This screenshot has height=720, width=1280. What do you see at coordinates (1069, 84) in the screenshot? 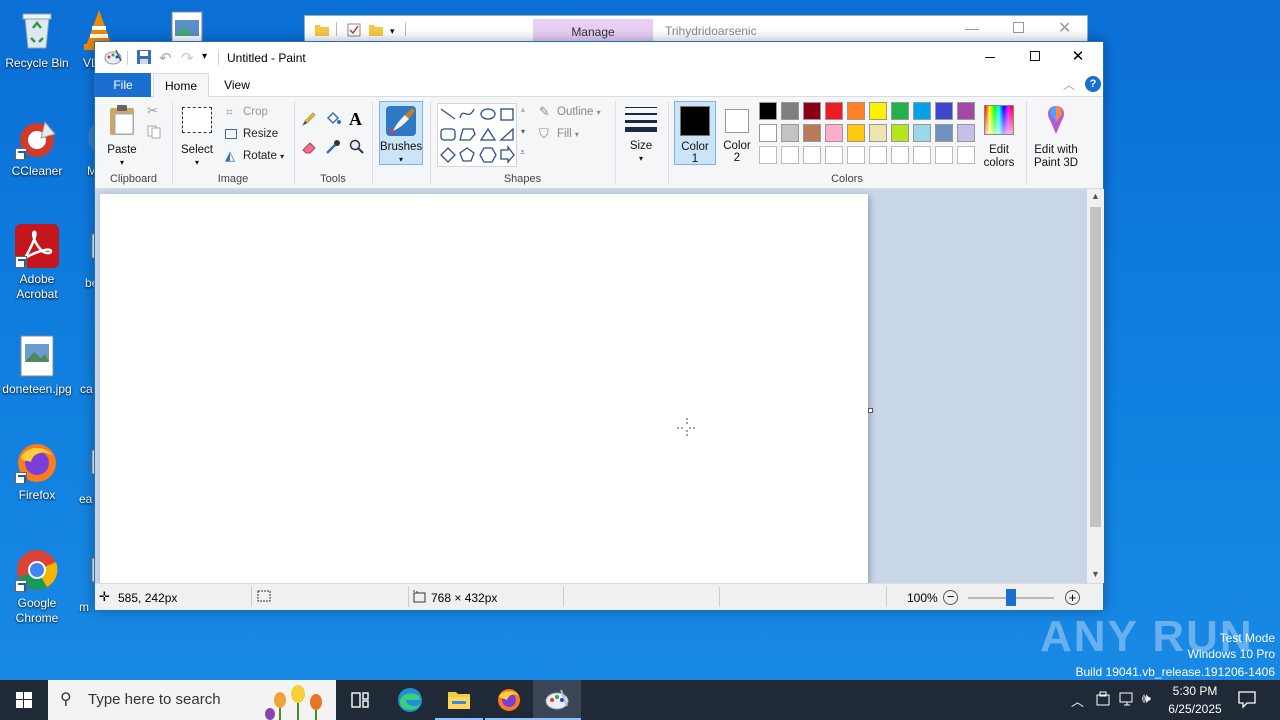
I see `collapse-ribbon-icon: ︿` at bounding box center [1069, 84].